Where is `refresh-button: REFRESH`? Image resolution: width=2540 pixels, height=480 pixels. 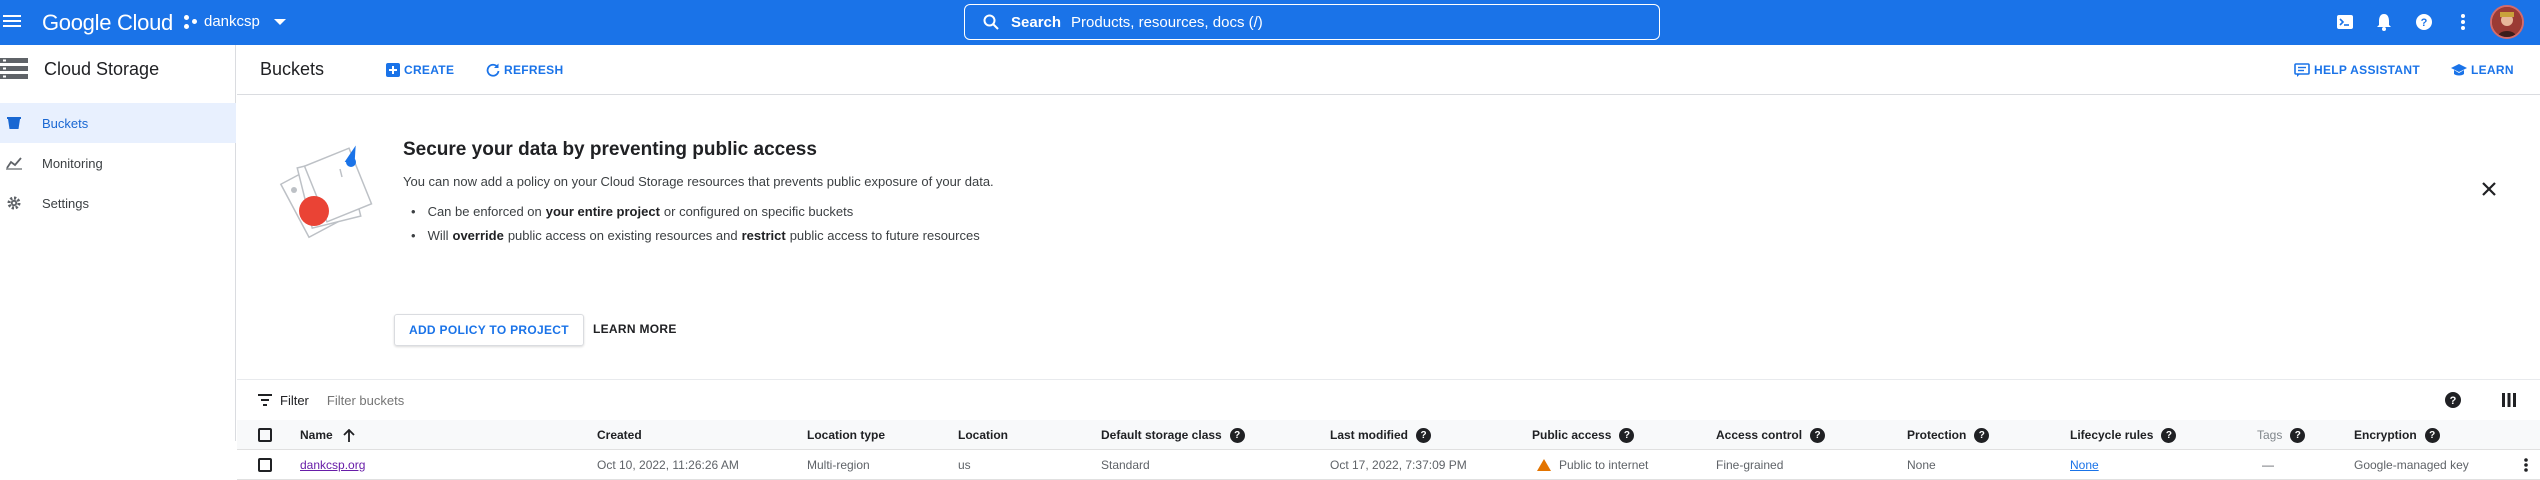 refresh-button: REFRESH is located at coordinates (524, 70).